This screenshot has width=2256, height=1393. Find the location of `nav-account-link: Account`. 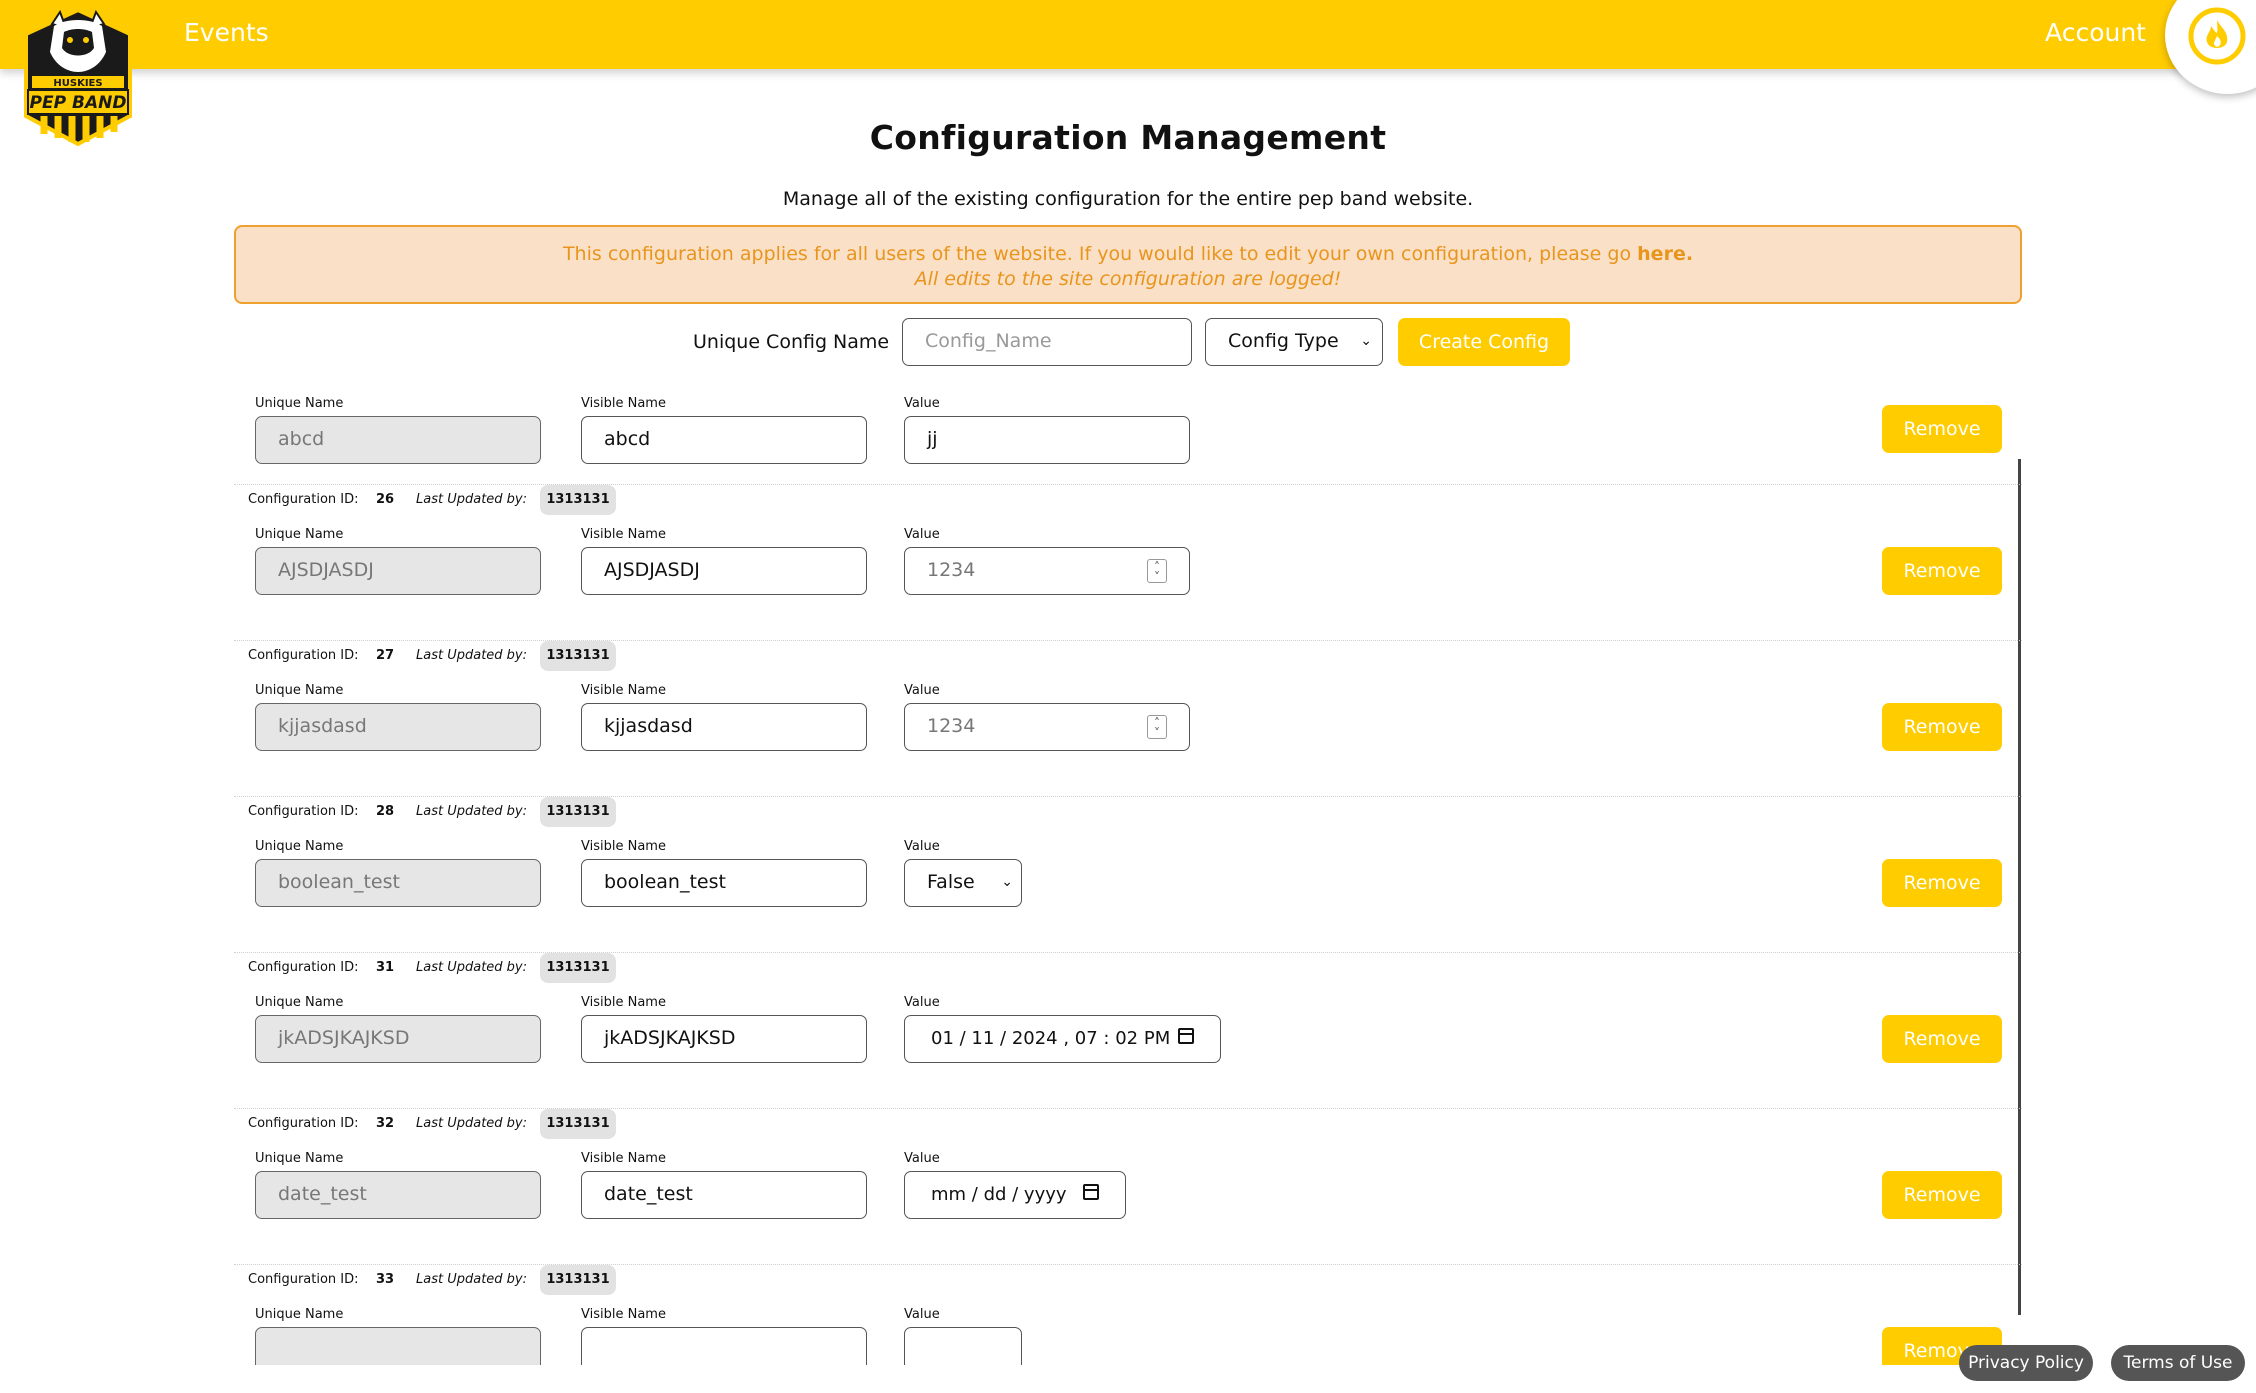

nav-account-link: Account is located at coordinates (2095, 32).